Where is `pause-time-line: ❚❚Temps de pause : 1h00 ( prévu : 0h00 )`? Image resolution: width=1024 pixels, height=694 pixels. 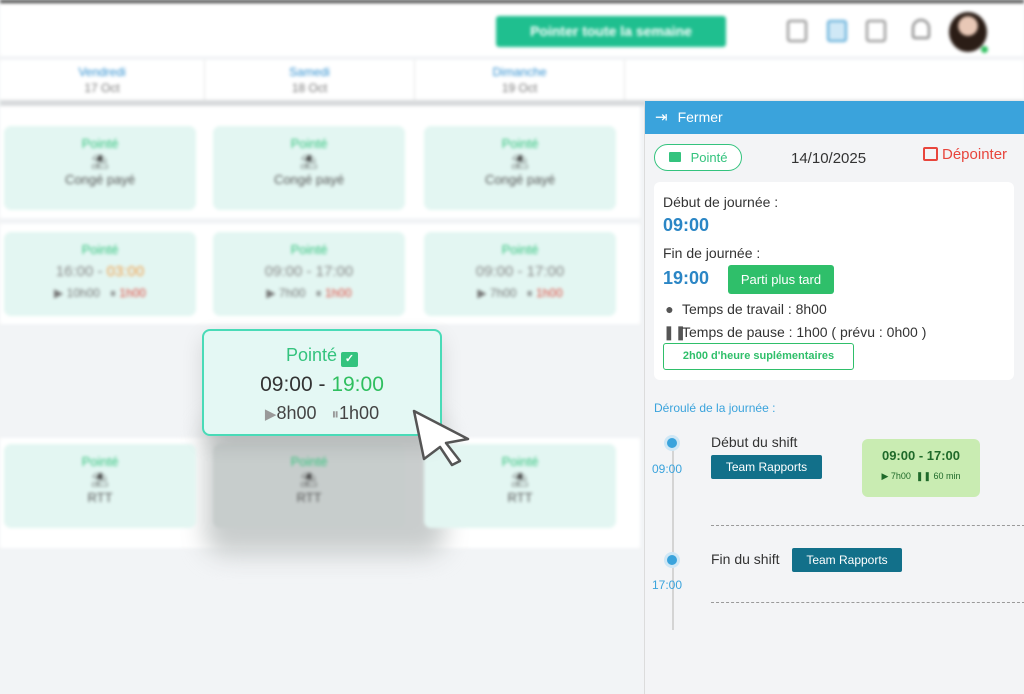 pause-time-line: ❚❚Temps de pause : 1h00 ( prévu : 0h00 ) is located at coordinates (795, 332).